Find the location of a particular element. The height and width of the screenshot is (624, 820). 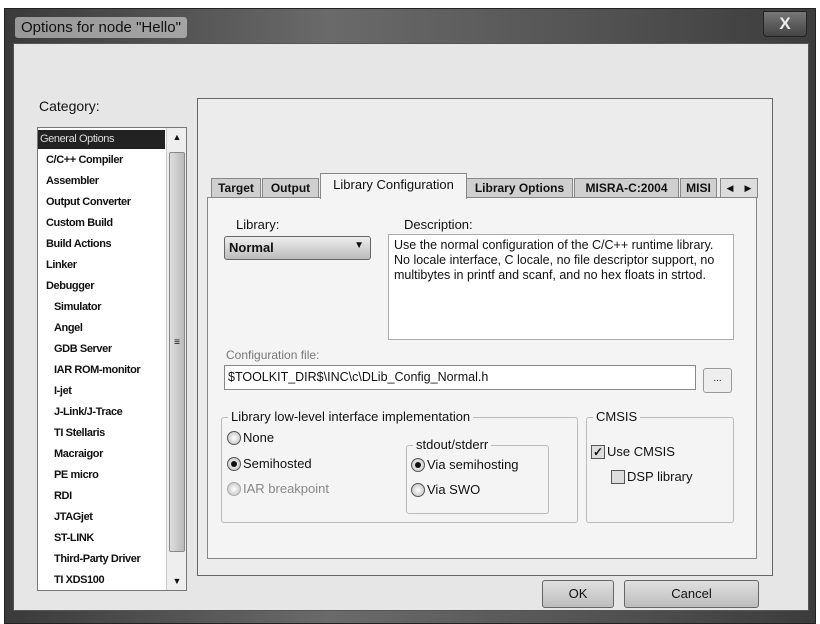

radio-label: Semihosted is located at coordinates (277, 463).